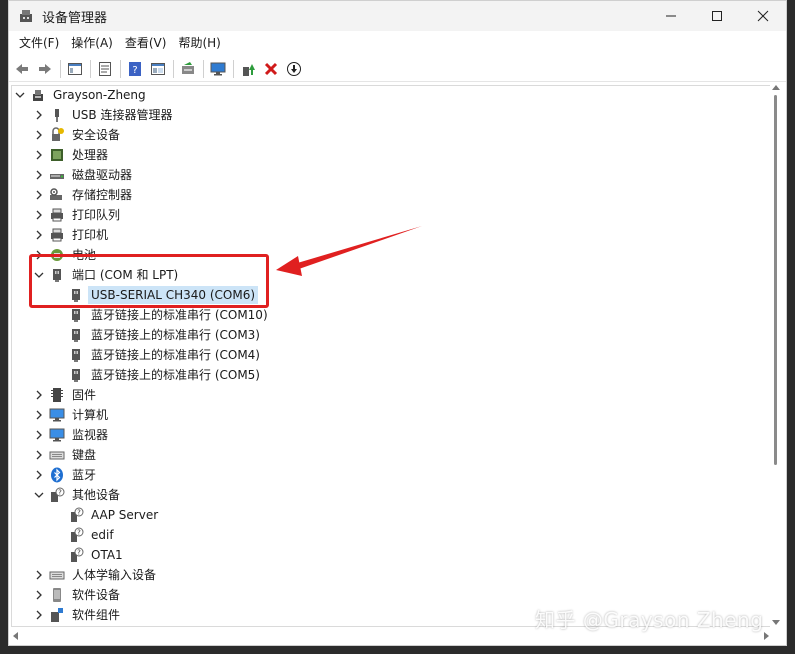 The height and width of the screenshot is (654, 795). I want to click on tree-item-keyboard: 键盘, so click(66, 455).